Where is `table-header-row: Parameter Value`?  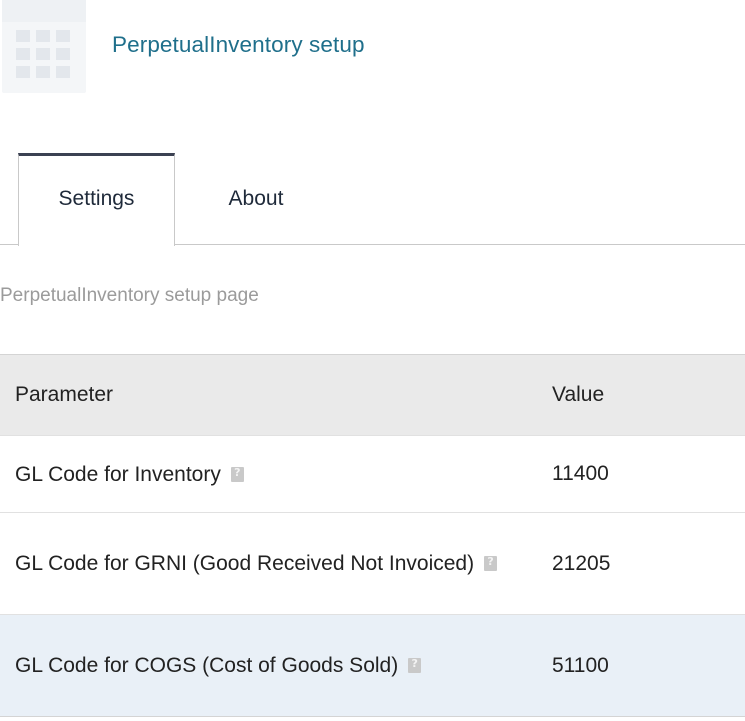
table-header-row: Parameter Value is located at coordinates (372, 395).